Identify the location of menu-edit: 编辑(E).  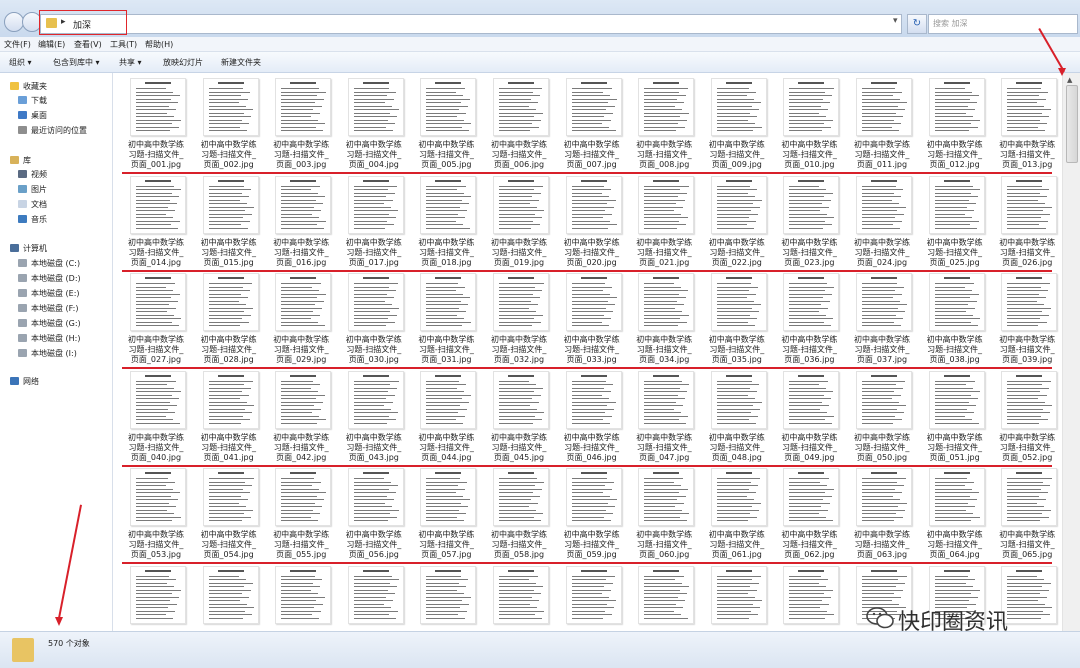
(51, 44).